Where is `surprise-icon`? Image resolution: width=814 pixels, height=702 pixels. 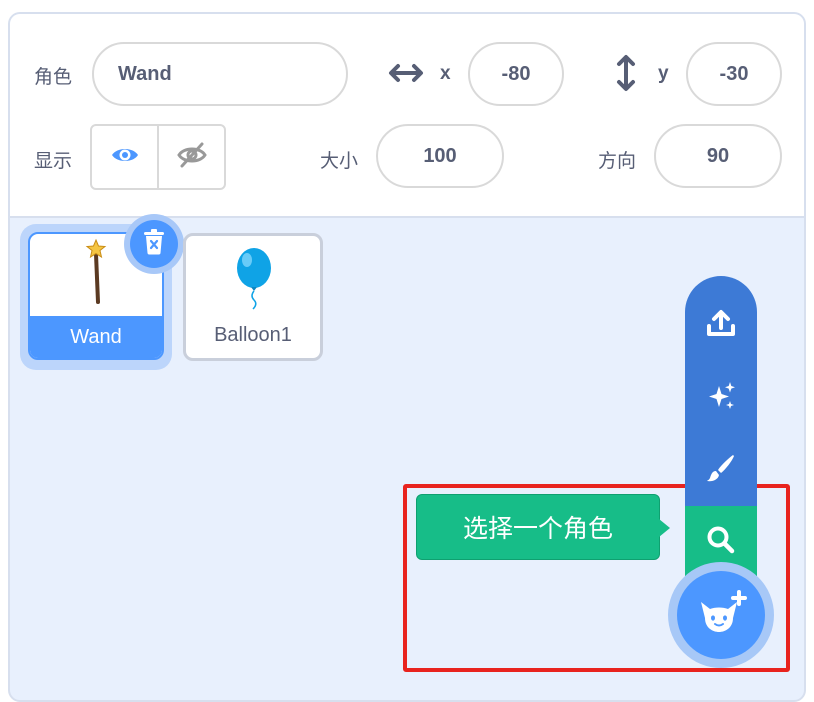 surprise-icon is located at coordinates (721, 398).